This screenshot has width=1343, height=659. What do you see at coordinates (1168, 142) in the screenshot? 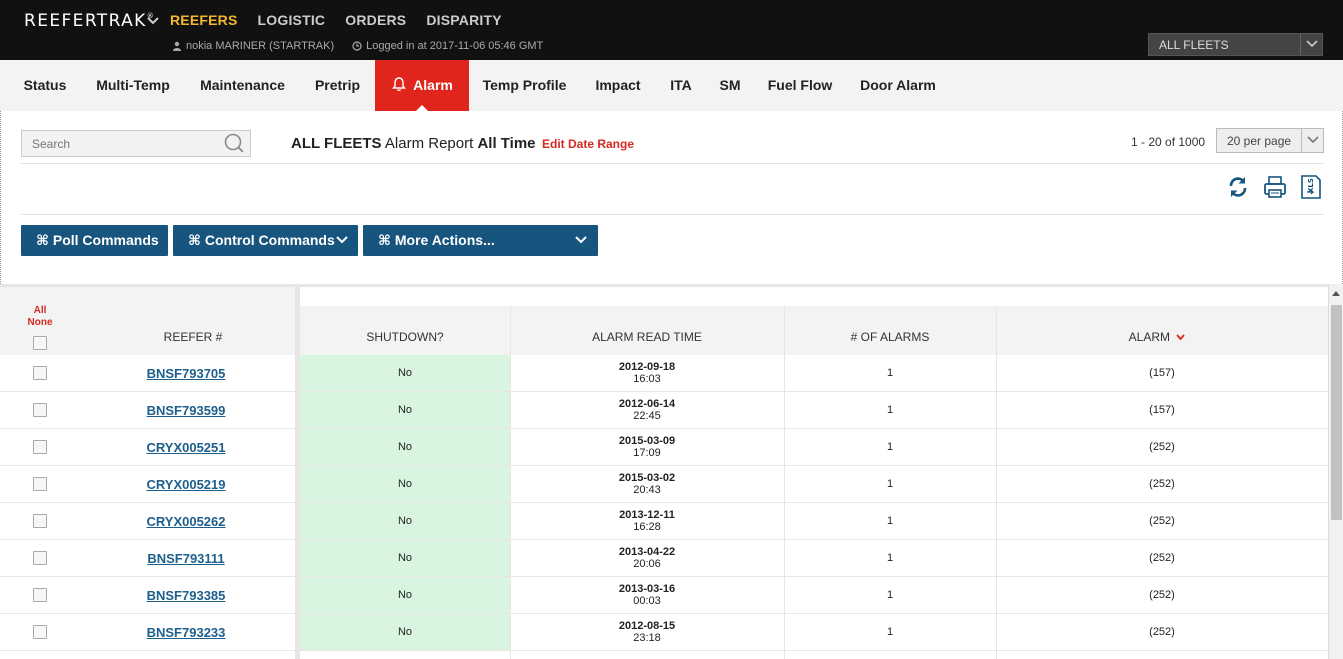
I see `pagination-text: 1 - 20 of 1000` at bounding box center [1168, 142].